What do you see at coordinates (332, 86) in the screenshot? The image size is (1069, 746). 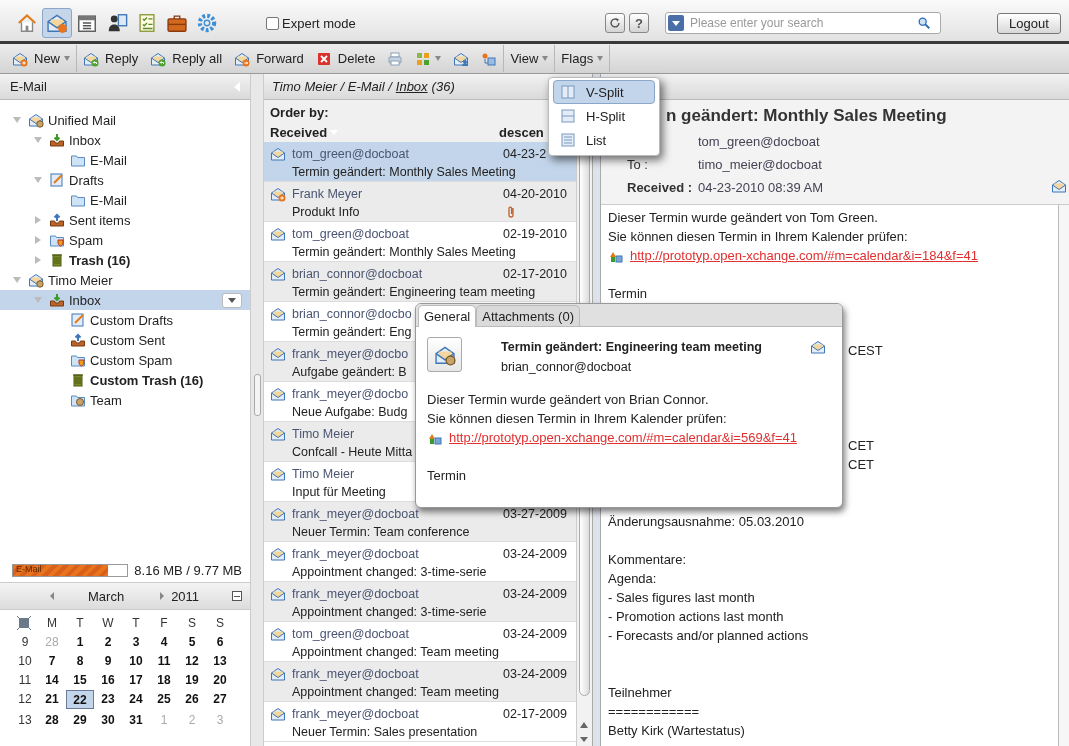 I see `breadcrumb-path: Timo Meier / E-Mail /` at bounding box center [332, 86].